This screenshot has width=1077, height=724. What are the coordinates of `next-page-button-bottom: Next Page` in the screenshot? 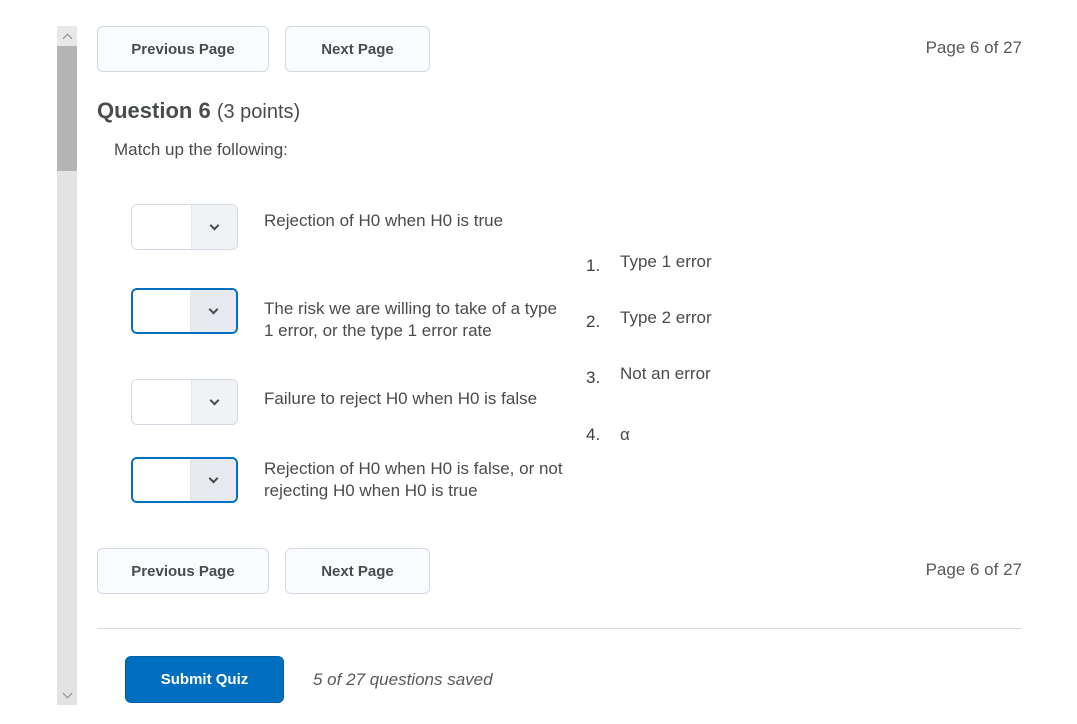 It's located at (357, 571).